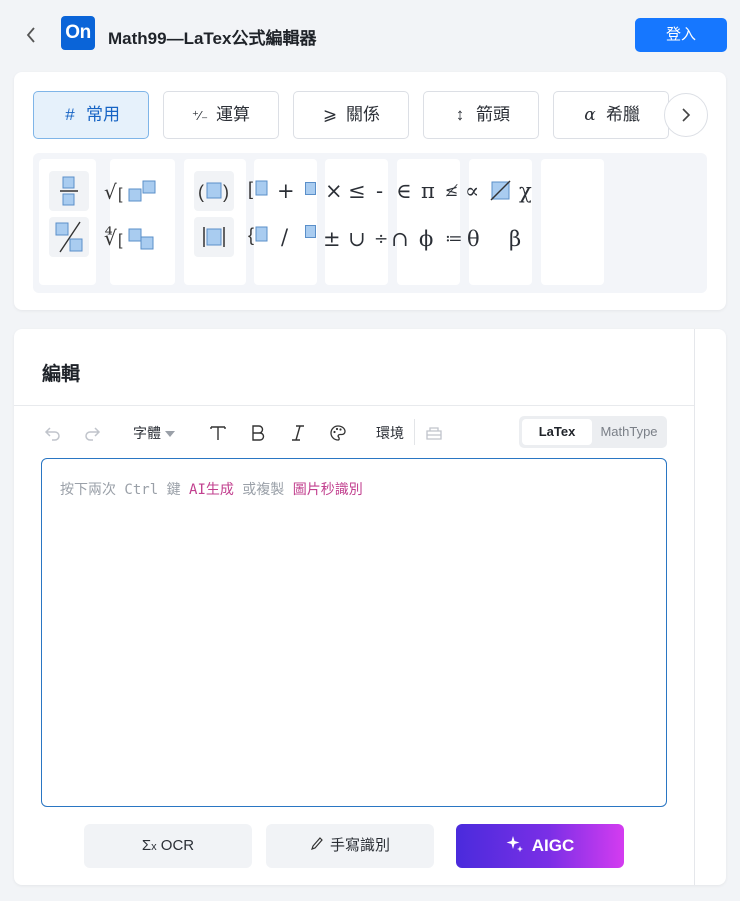 The image size is (740, 901). I want to click on abs-template-button, so click(214, 237).